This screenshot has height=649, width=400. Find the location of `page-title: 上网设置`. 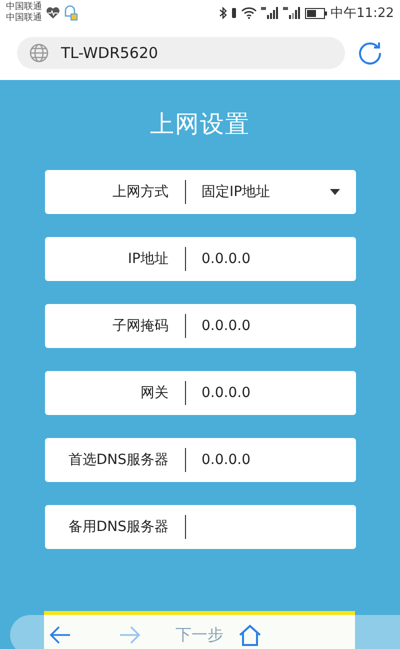

page-title: 上网设置 is located at coordinates (200, 124).